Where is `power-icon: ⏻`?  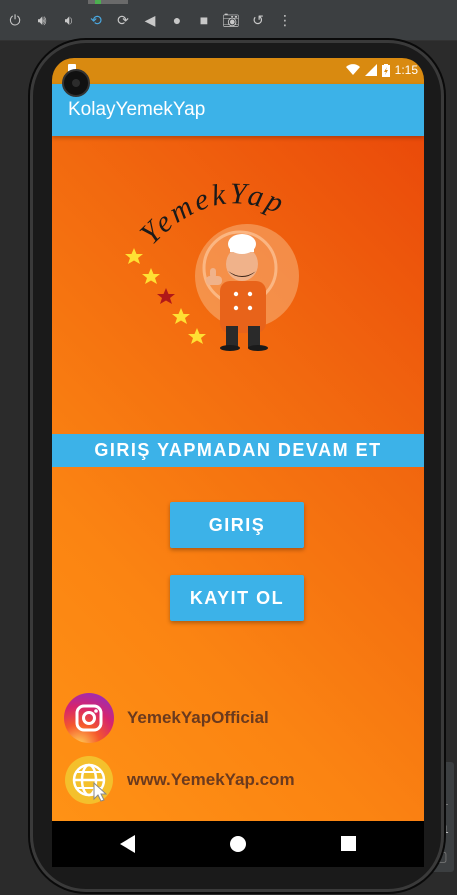 power-icon: ⏻ is located at coordinates (15, 20).